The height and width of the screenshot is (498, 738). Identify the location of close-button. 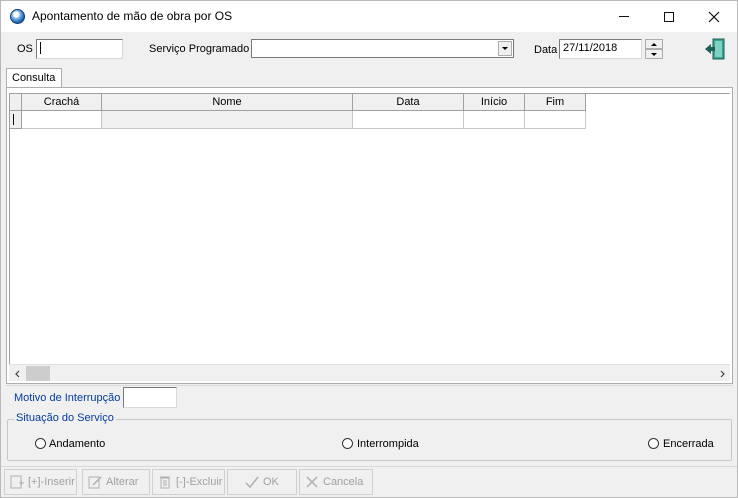
(714, 16).